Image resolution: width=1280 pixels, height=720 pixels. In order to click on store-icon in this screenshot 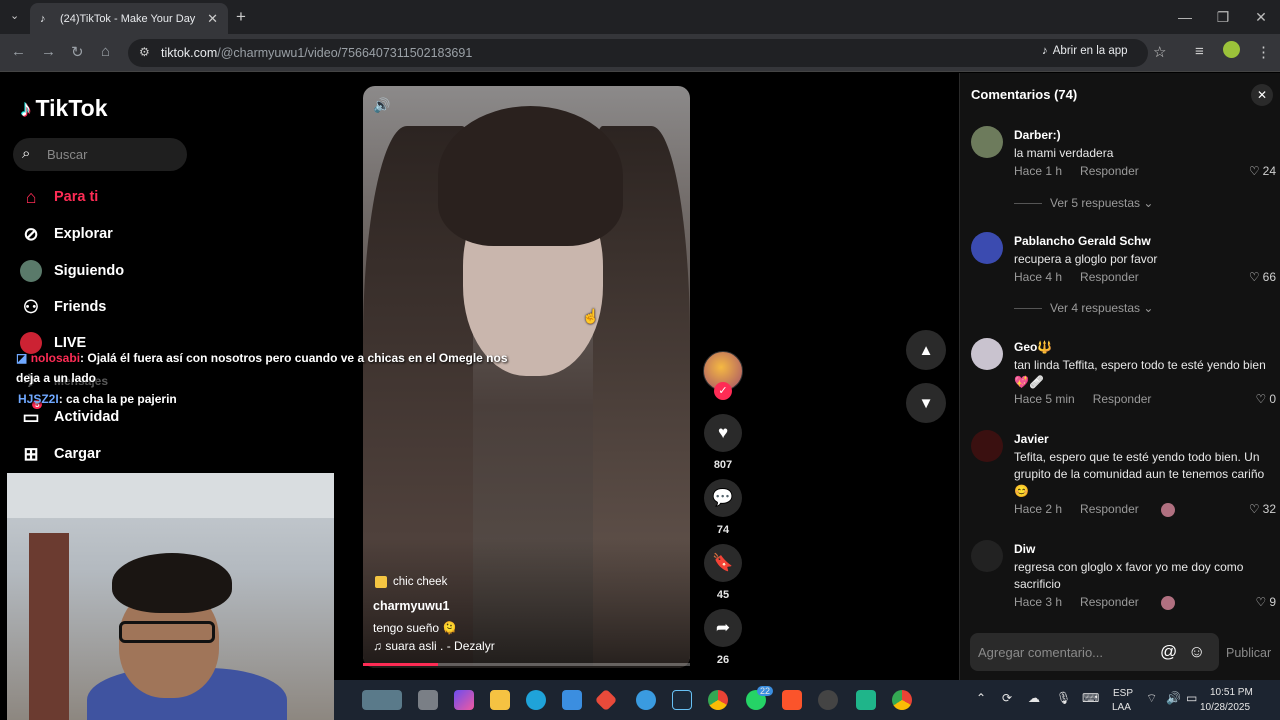, I will do `click(572, 700)`.